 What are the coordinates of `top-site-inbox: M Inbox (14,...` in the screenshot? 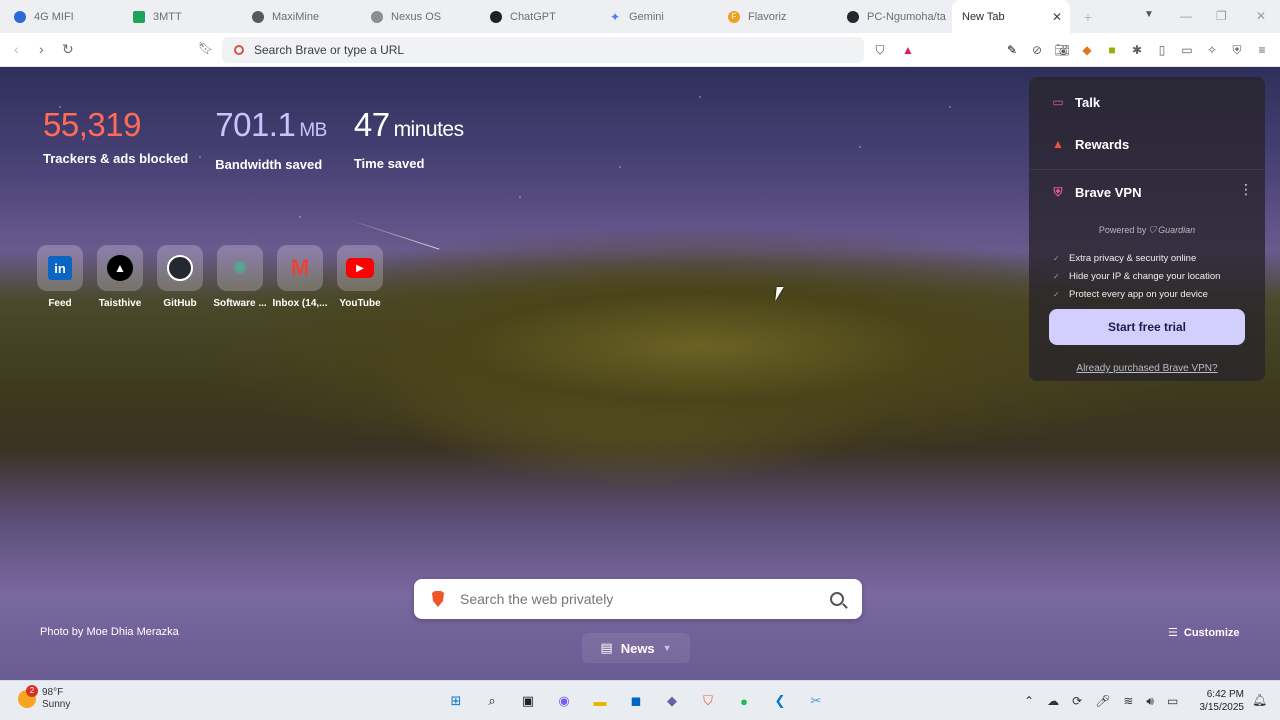 It's located at (300, 277).